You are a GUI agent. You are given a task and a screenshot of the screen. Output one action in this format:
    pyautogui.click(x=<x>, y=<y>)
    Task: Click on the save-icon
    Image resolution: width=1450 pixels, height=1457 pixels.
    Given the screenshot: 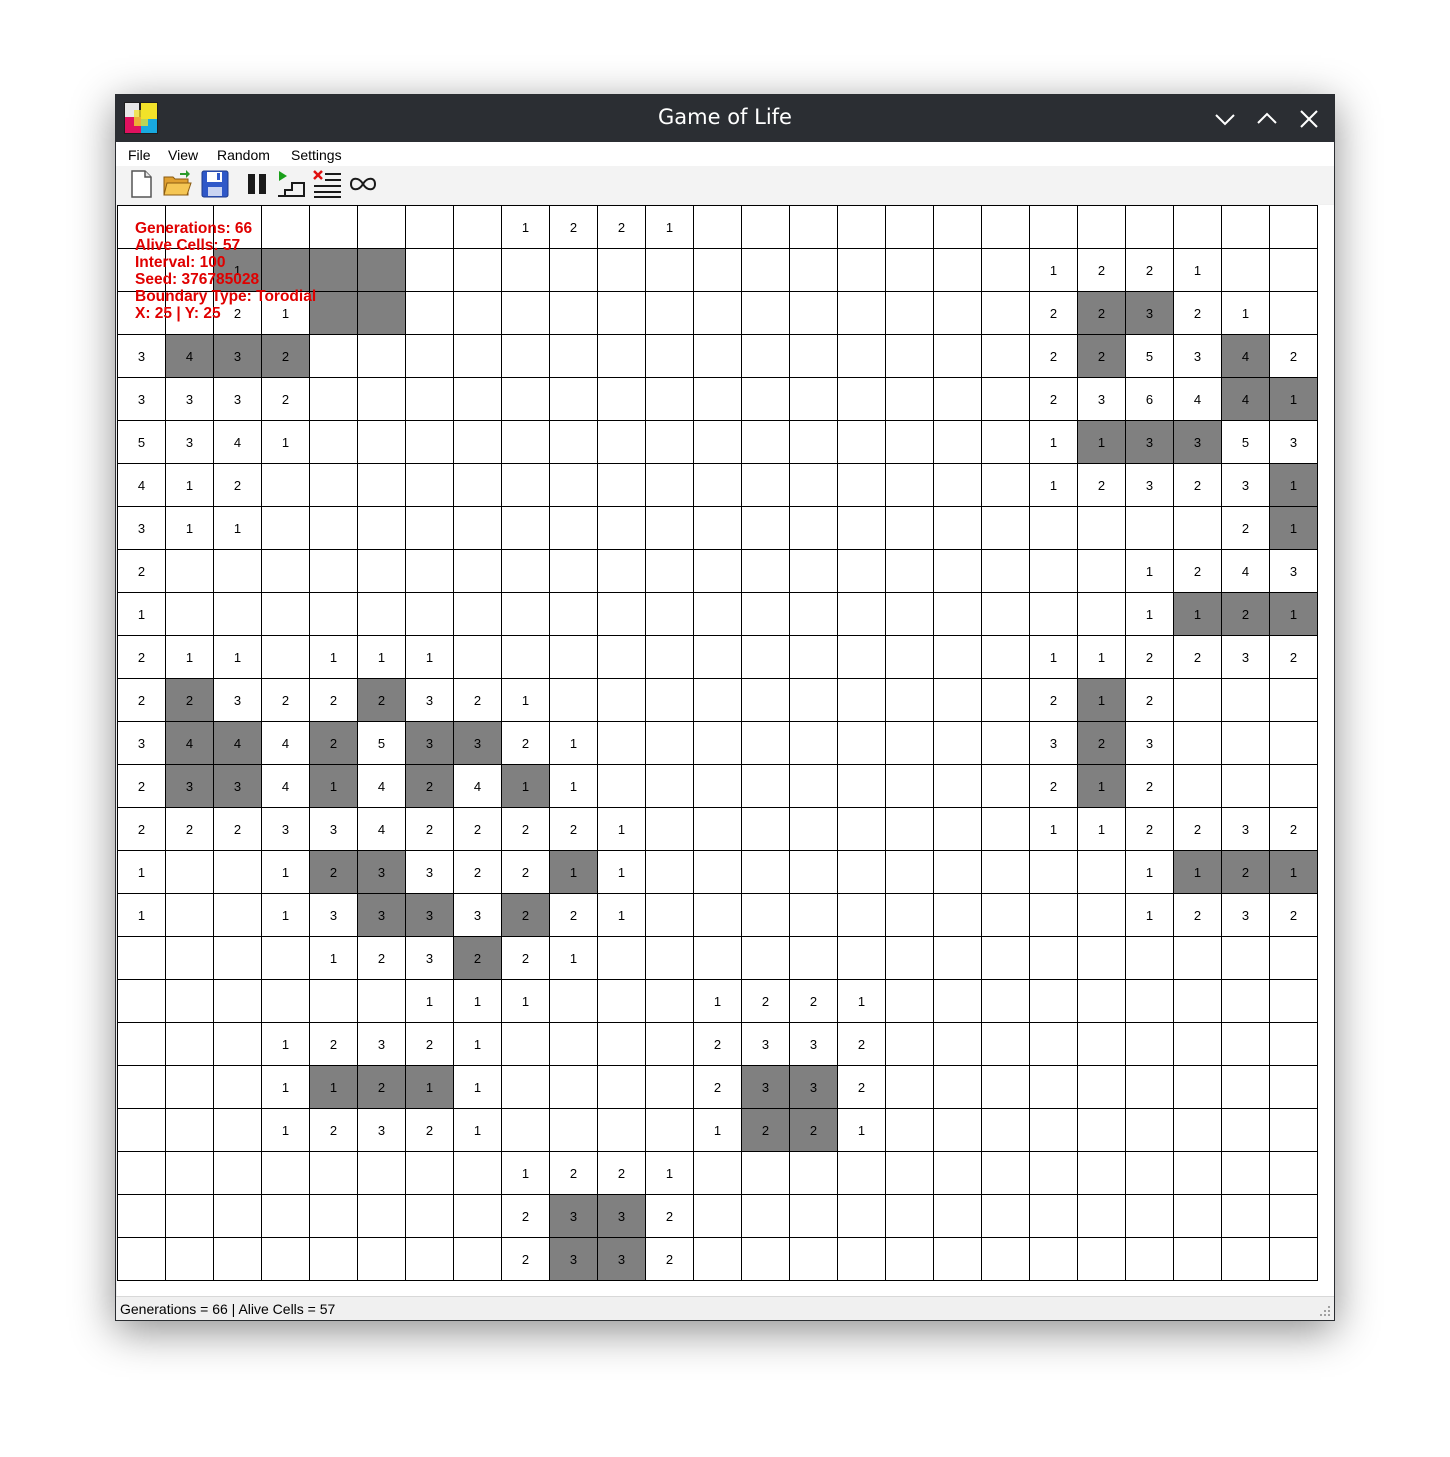 What is the action you would take?
    pyautogui.click(x=215, y=184)
    